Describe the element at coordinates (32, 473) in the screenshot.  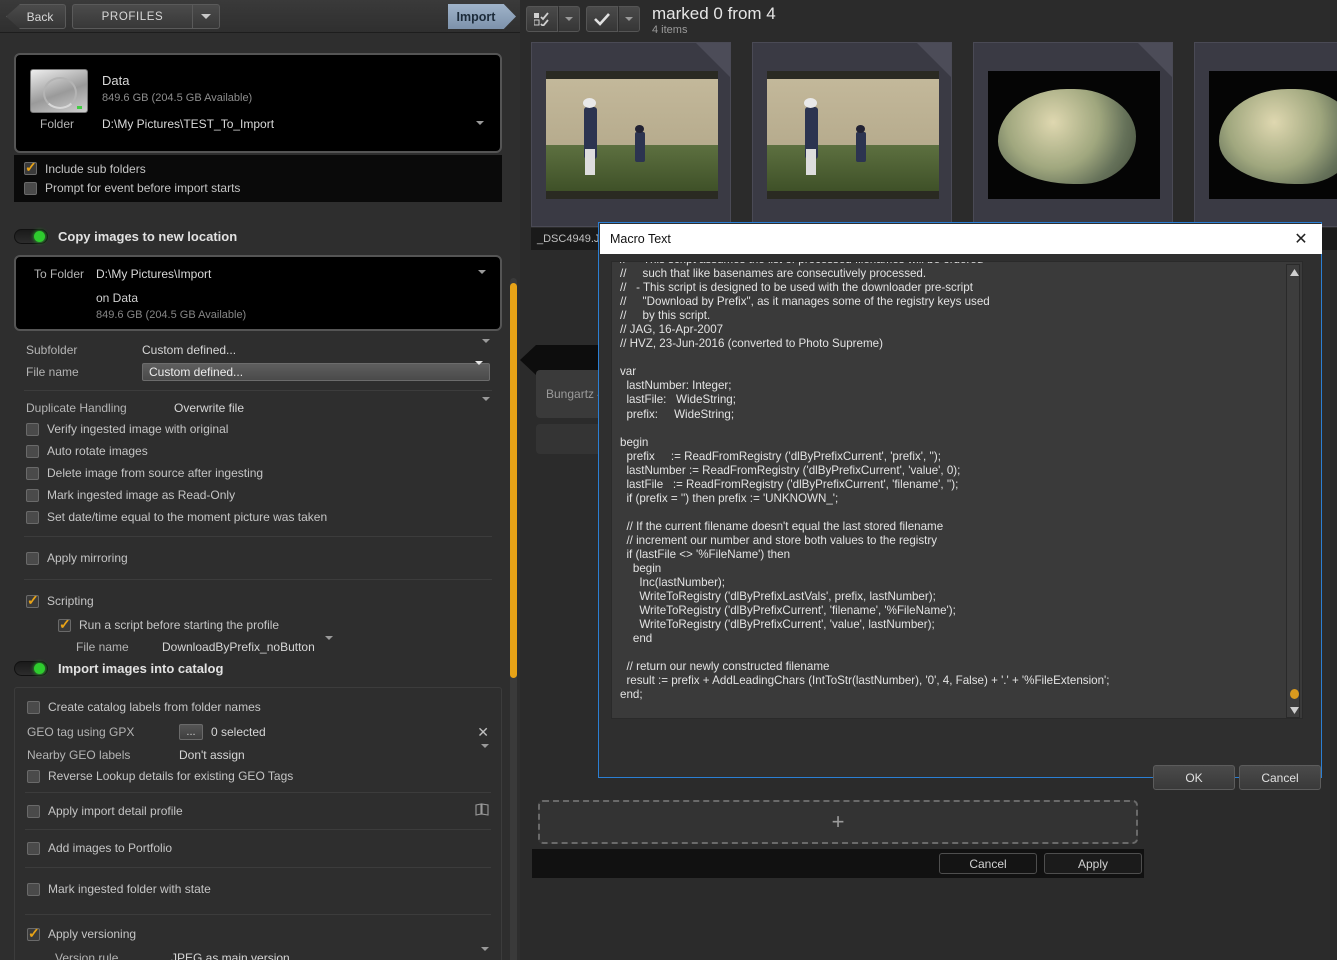
I see `delete-source-checkbox` at that location.